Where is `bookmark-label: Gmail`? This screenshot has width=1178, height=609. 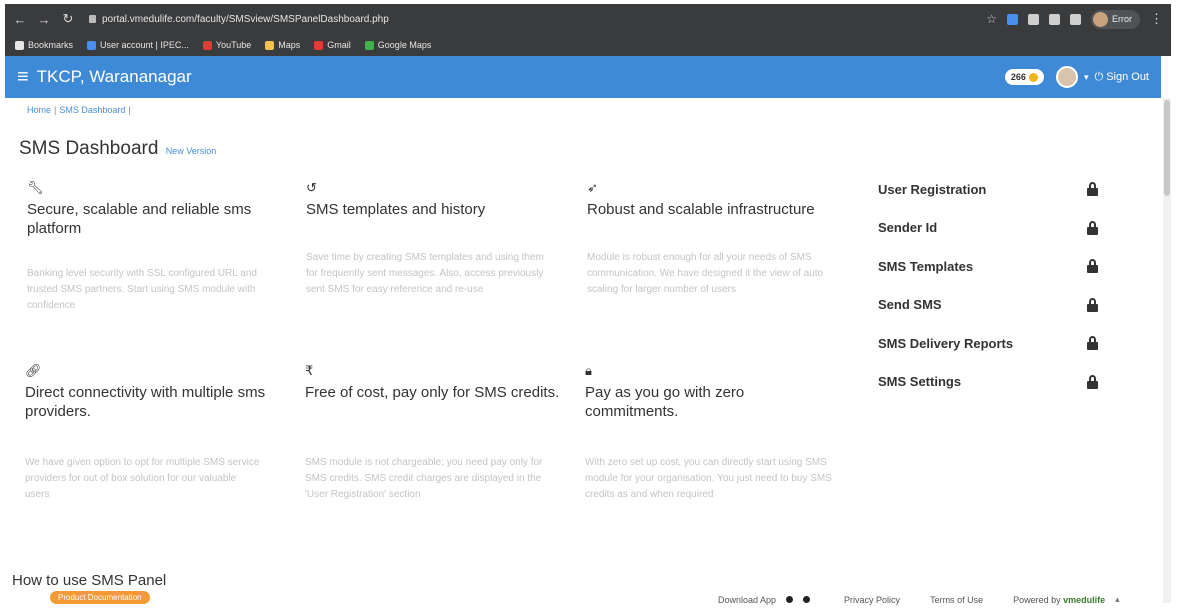
bookmark-label: Gmail is located at coordinates (339, 45).